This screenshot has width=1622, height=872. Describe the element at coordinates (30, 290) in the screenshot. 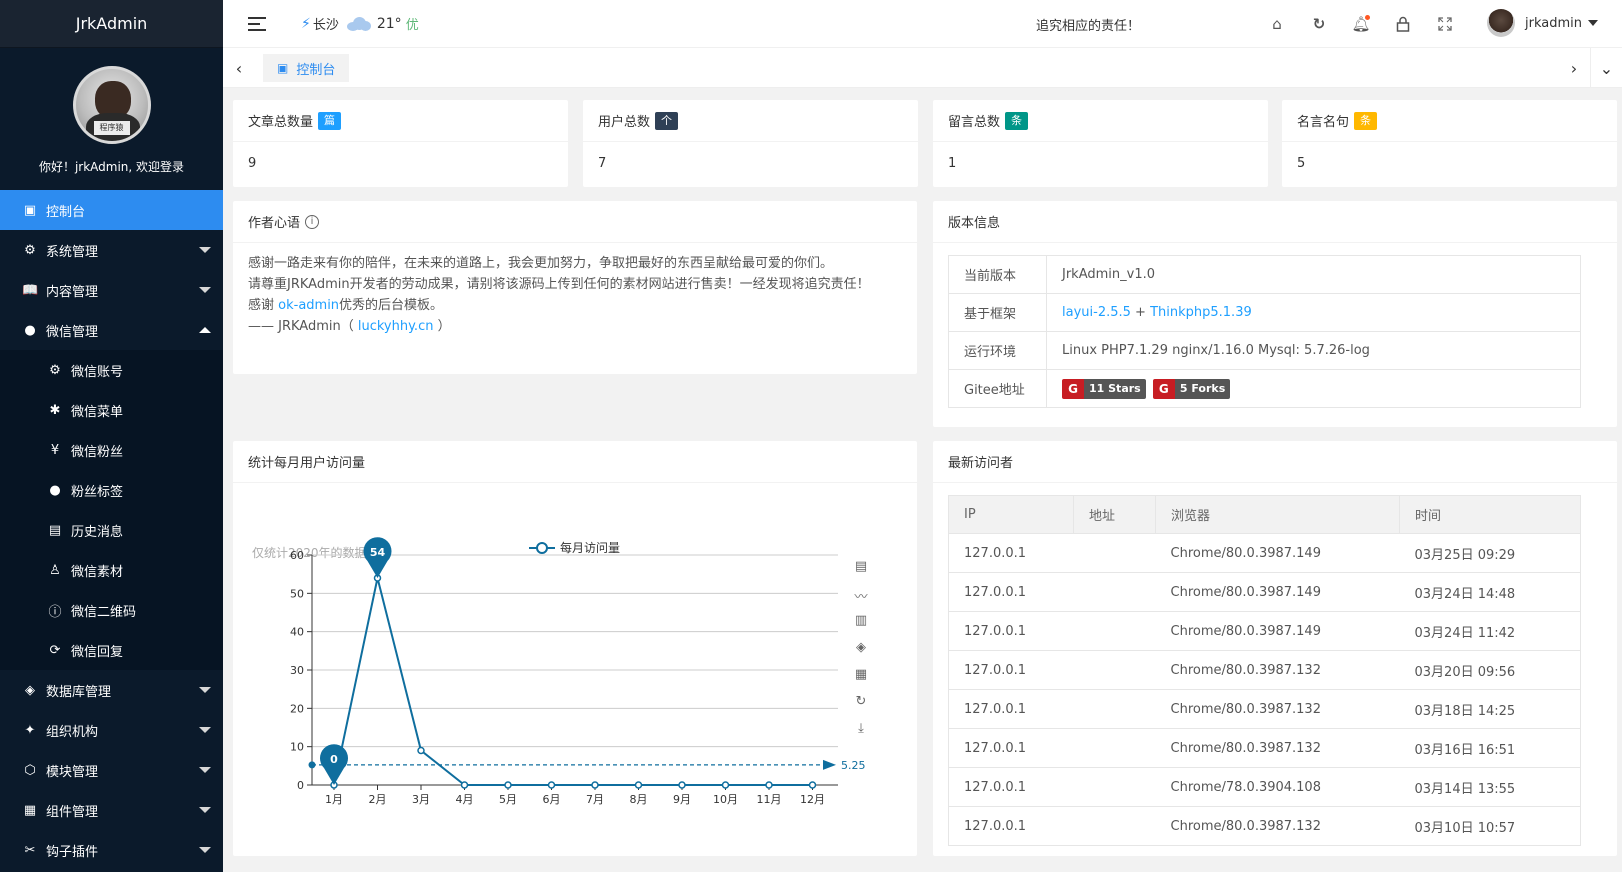

I see `book-icon: 📖` at that location.